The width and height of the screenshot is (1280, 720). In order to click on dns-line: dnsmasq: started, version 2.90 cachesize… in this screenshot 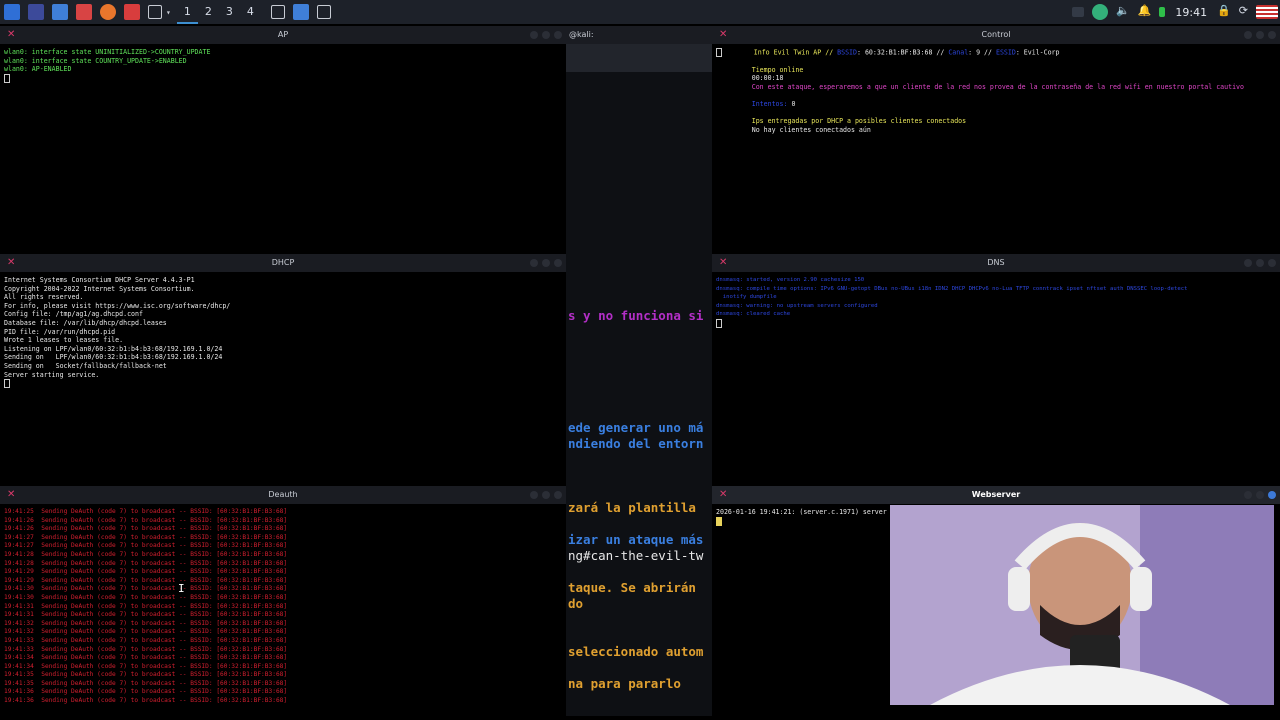, I will do `click(790, 280)`.